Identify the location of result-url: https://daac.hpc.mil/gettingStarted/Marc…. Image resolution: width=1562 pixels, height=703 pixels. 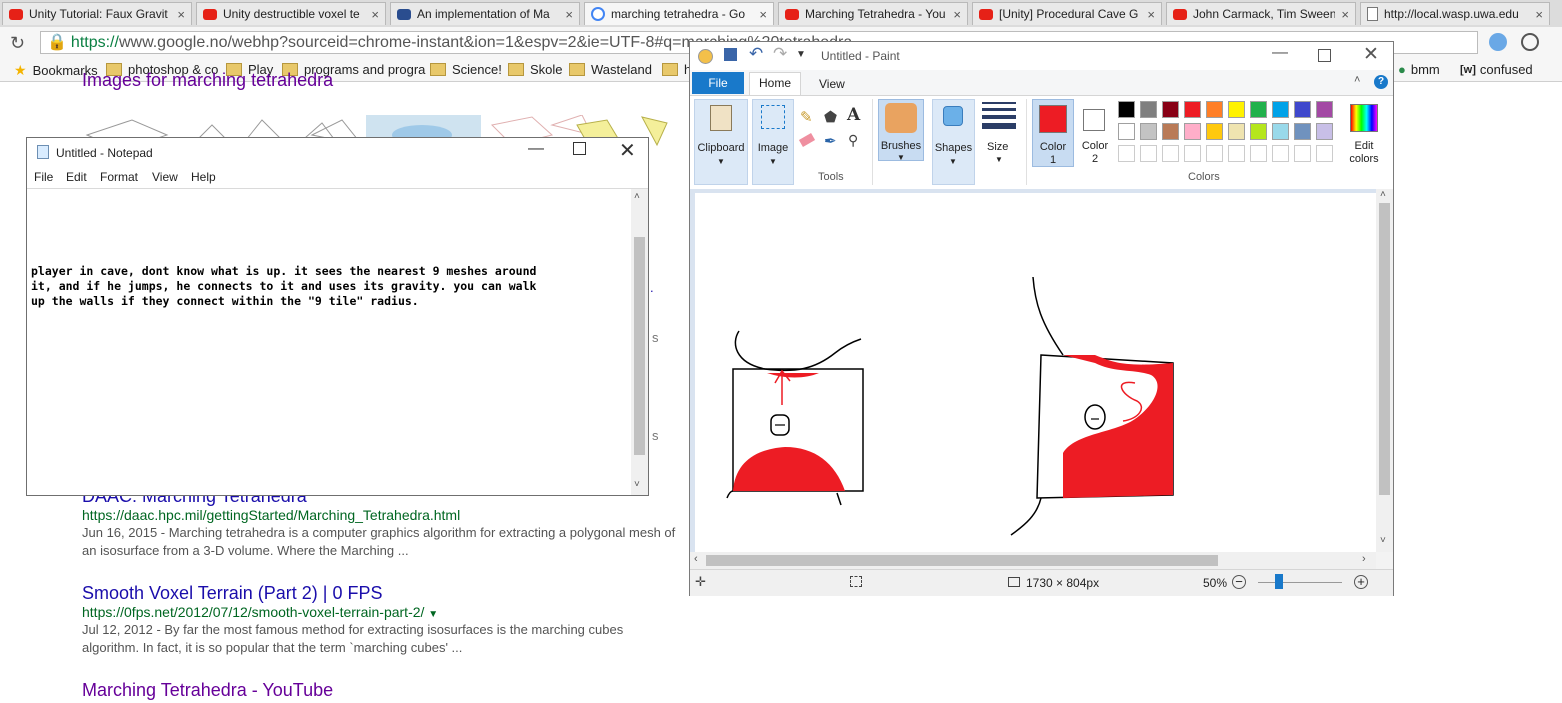
(271, 515).